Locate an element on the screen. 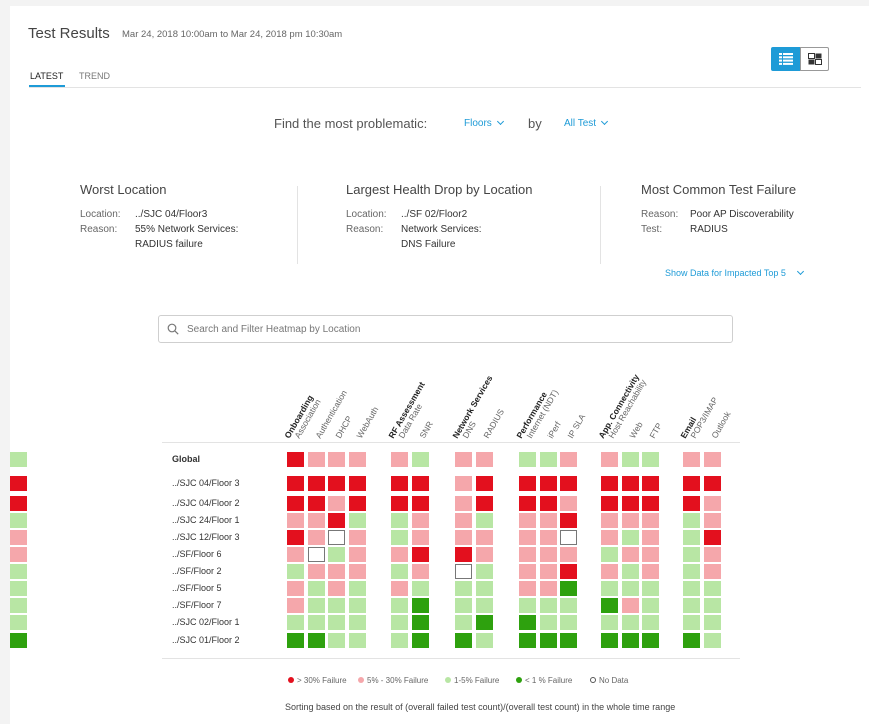 The width and height of the screenshot is (869, 724). heatmap-column-header: Outlook is located at coordinates (720, 425).